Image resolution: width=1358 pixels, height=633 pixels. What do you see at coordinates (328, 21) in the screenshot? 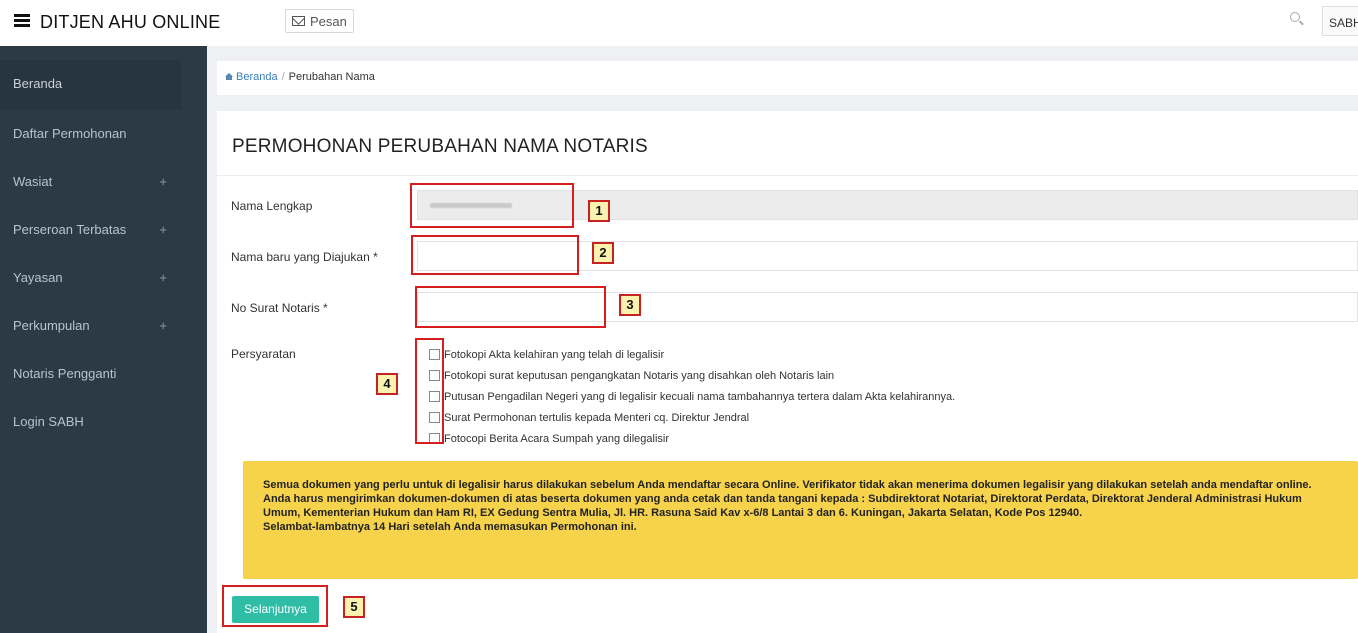
I see `messages-button-label: Pesan` at bounding box center [328, 21].